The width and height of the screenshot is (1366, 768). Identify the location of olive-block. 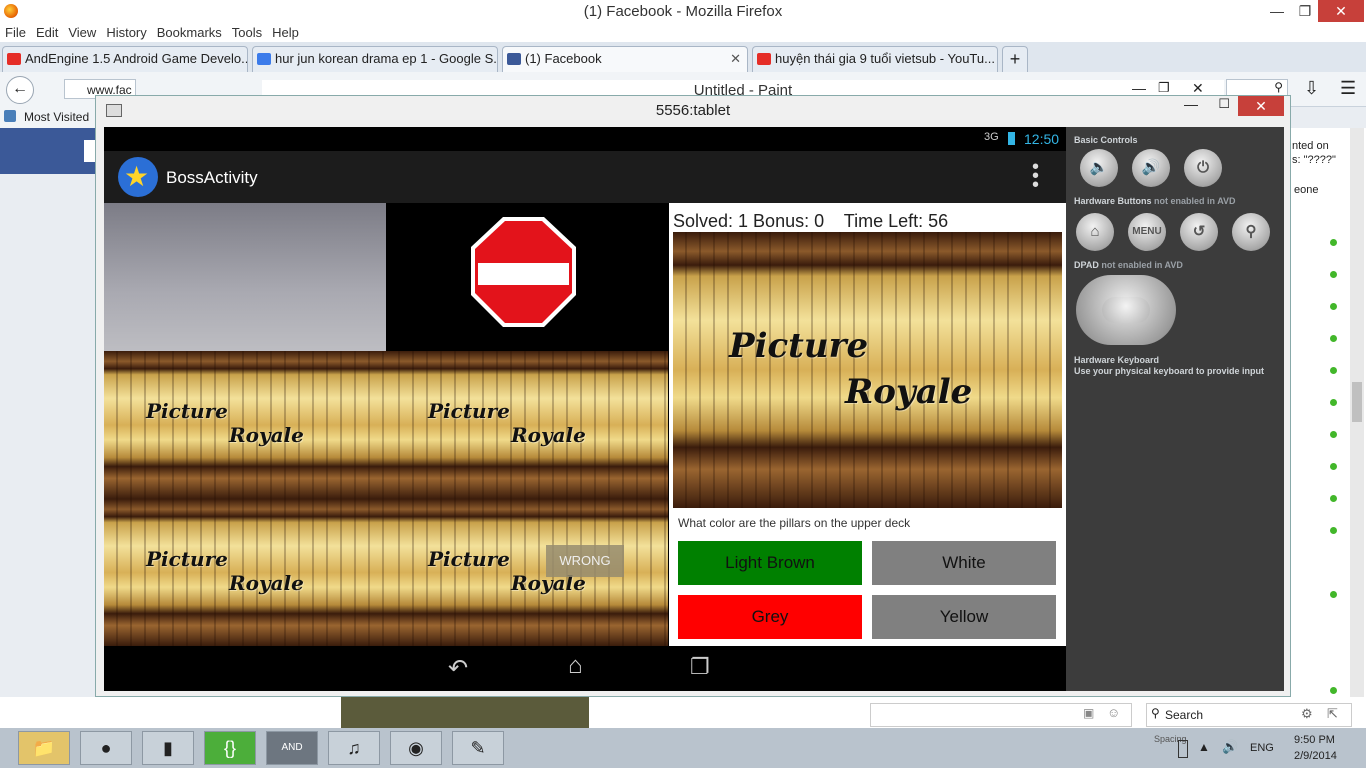
(465, 712).